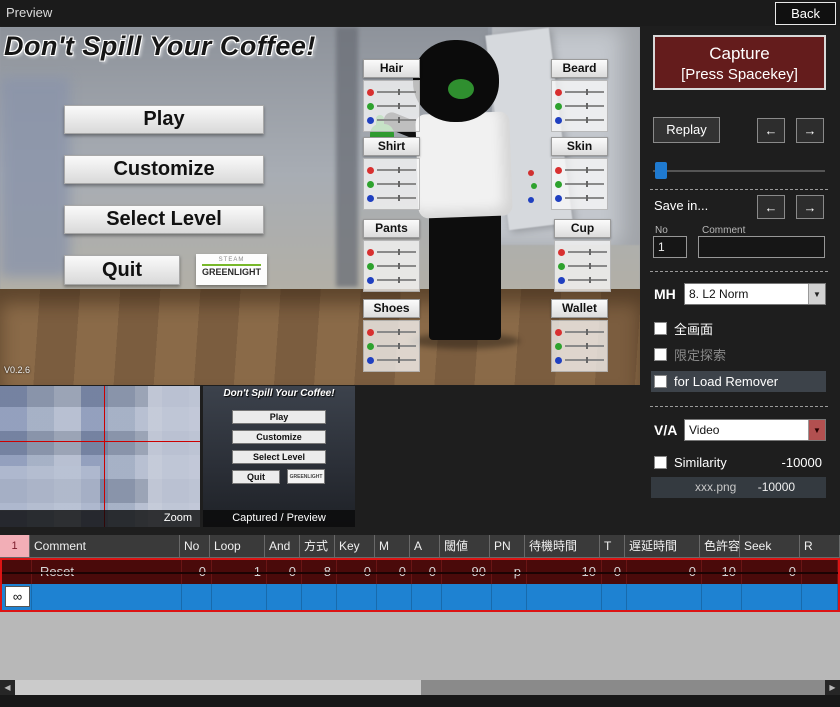  What do you see at coordinates (686, 130) in the screenshot?
I see `replay-button: Replay` at bounding box center [686, 130].